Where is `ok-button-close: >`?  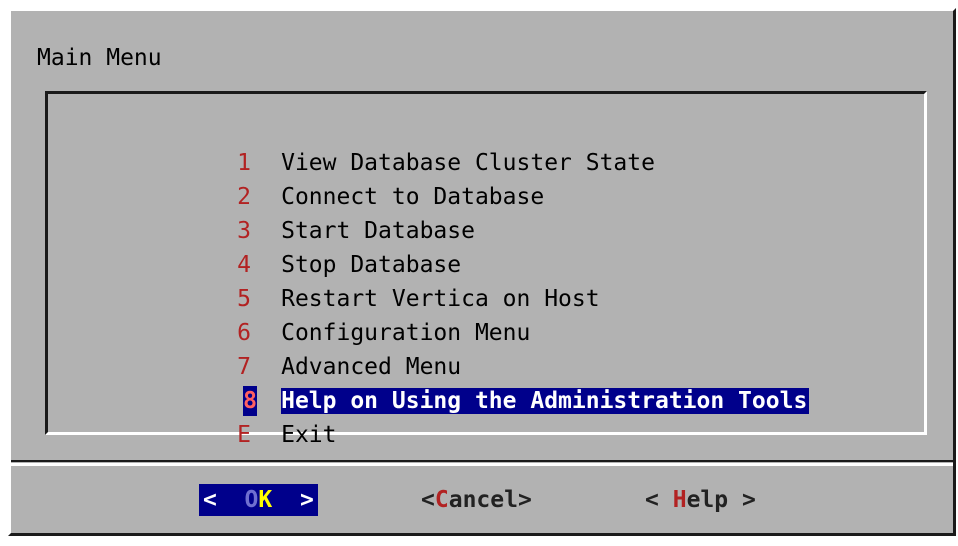 ok-button-close: > is located at coordinates (293, 500).